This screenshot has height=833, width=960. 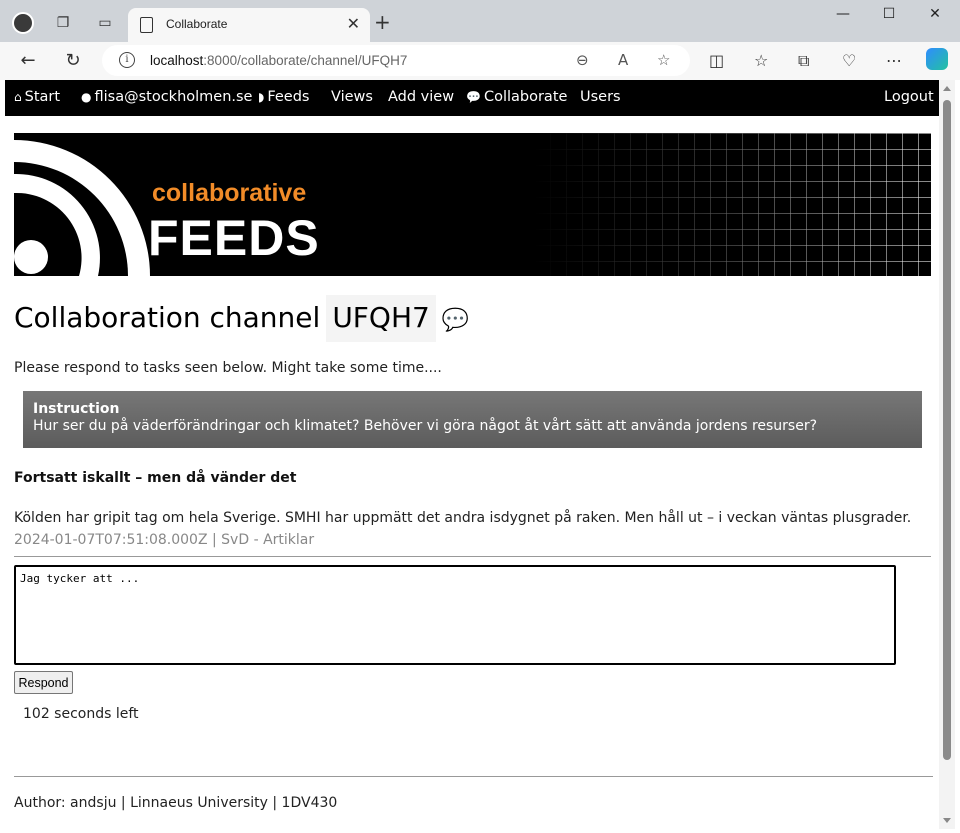 I want to click on maximize-icon: ☐, so click(x=889, y=17).